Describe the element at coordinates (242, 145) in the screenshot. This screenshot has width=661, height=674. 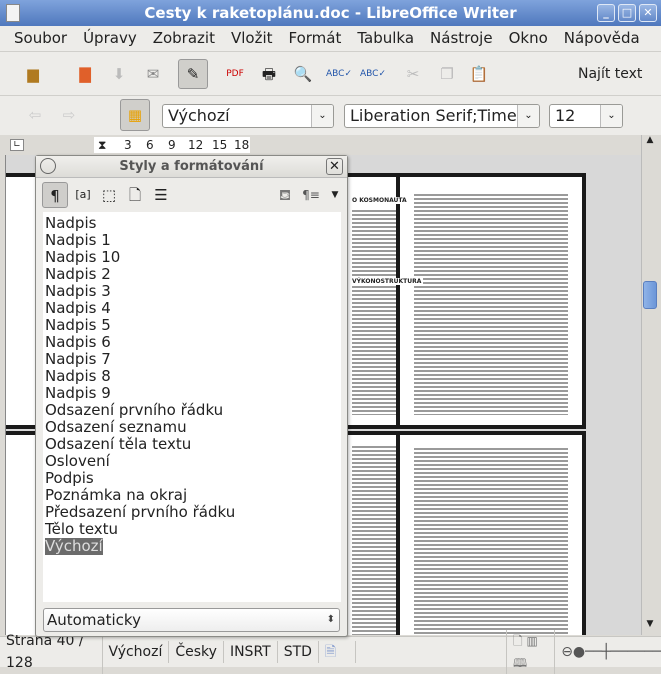
I see `ruler-tick: 18` at that location.